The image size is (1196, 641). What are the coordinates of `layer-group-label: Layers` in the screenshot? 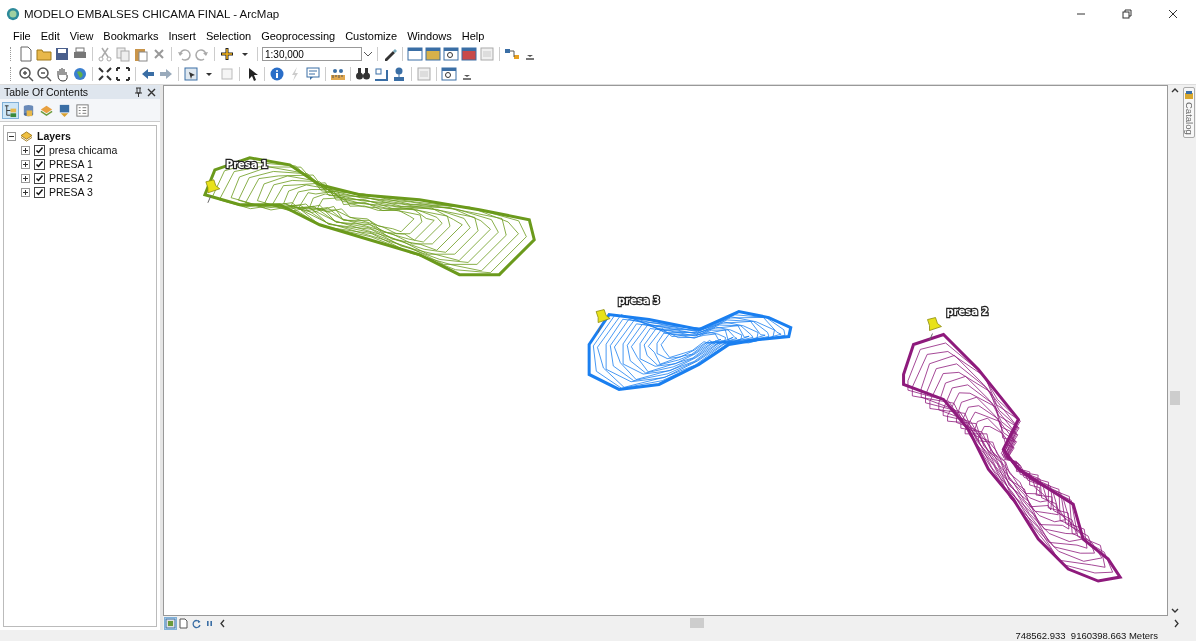 It's located at (54, 136).